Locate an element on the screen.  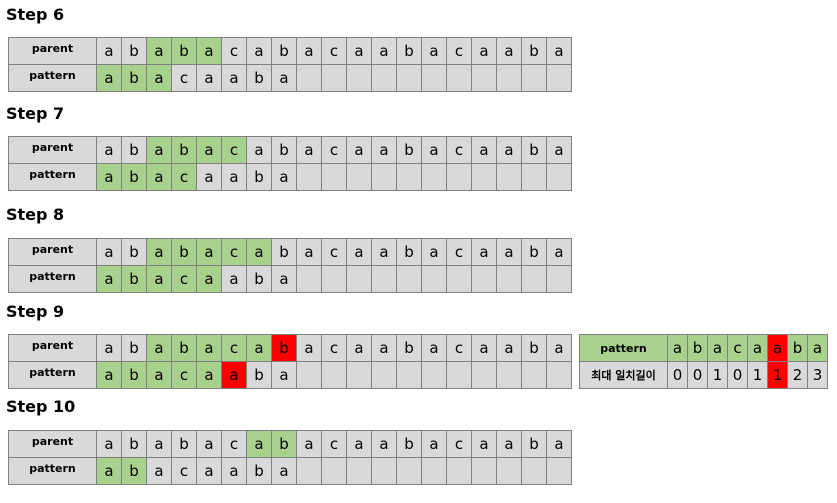
max-match-value: 2 is located at coordinates (797, 375).